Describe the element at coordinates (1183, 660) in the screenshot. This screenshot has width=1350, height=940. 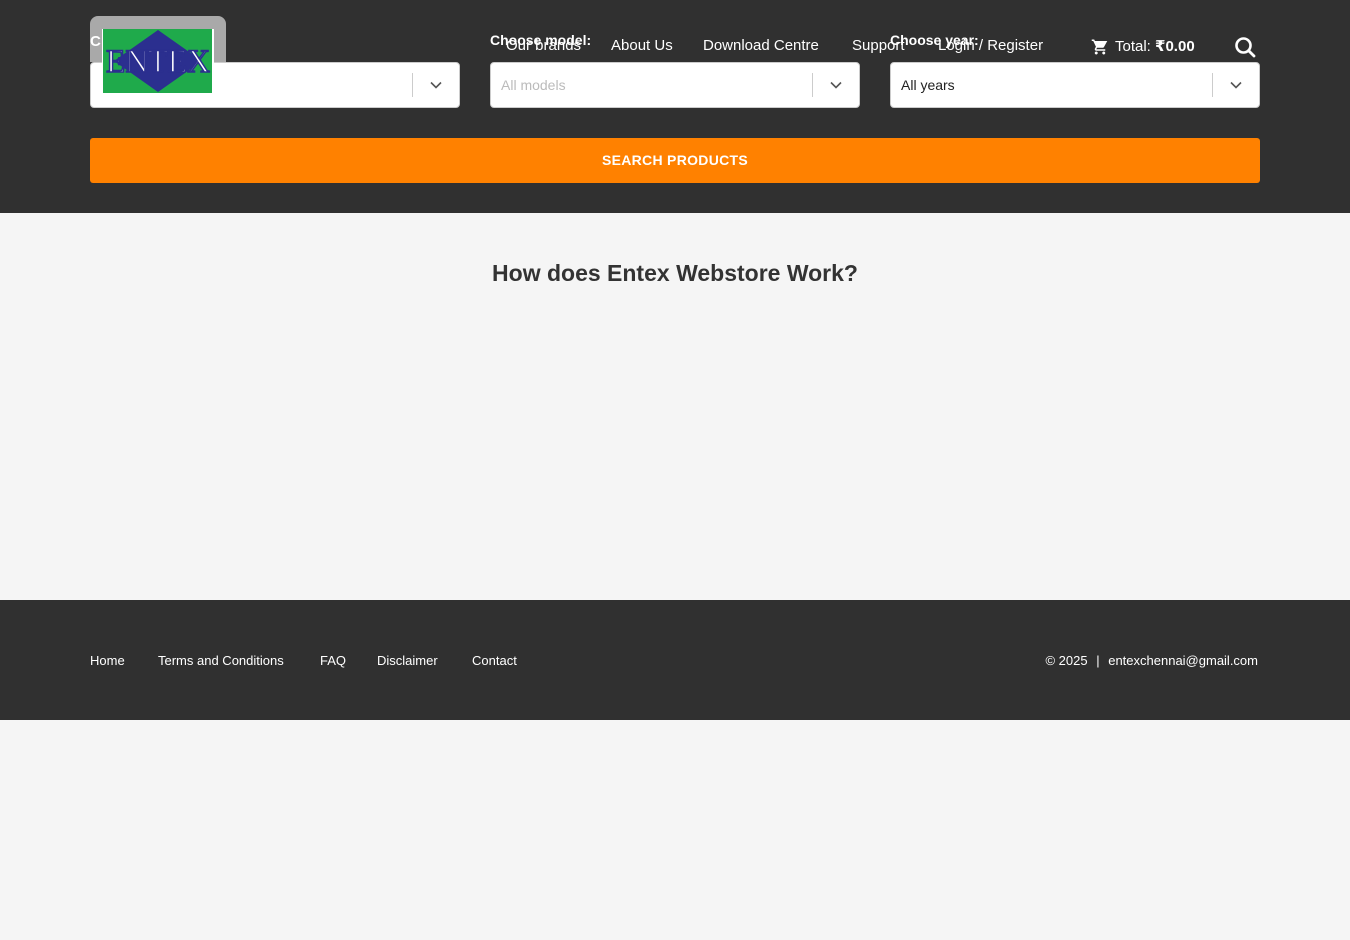
I see `contact-email: entexchennai@gmail.com` at that location.